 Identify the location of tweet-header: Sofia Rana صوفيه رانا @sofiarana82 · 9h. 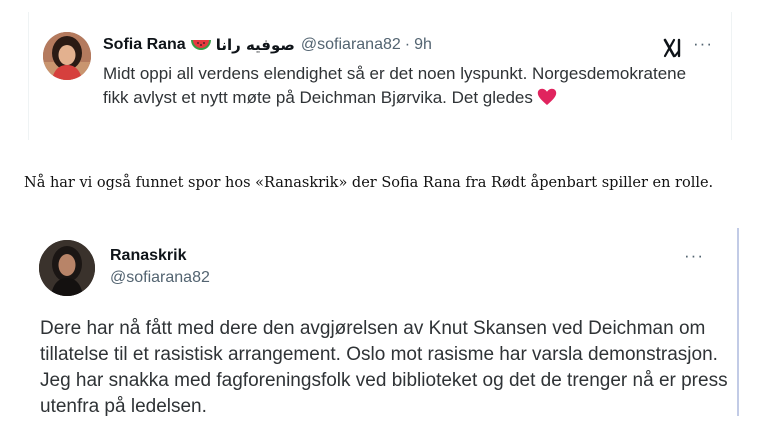
(267, 45).